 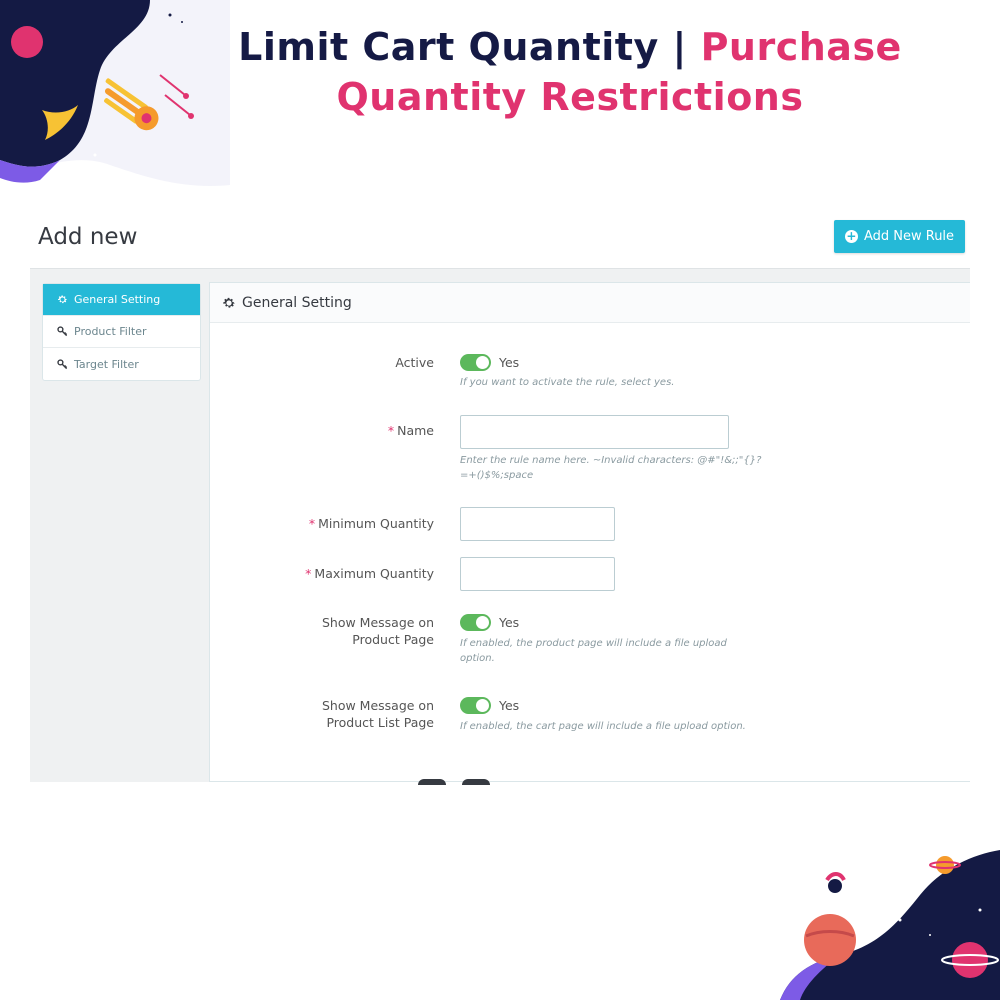 What do you see at coordinates (106, 364) in the screenshot?
I see `sidebar-item-label: Target Filter` at bounding box center [106, 364].